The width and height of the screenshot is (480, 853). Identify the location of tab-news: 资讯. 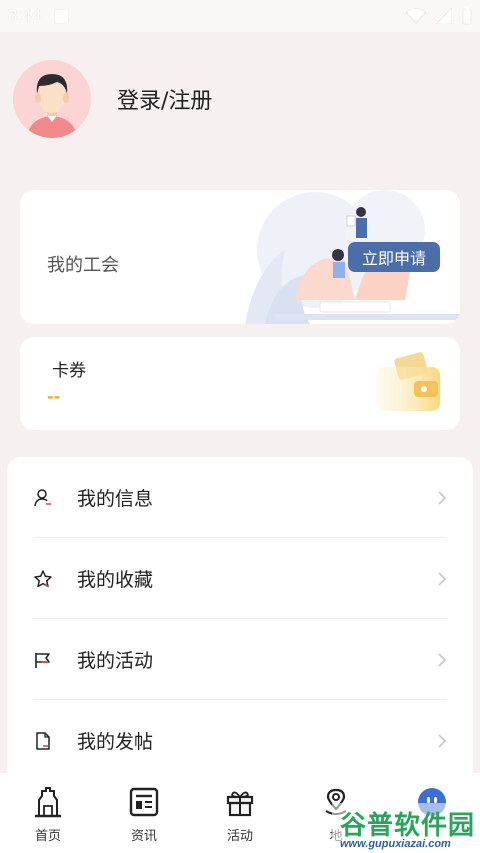
(144, 819).